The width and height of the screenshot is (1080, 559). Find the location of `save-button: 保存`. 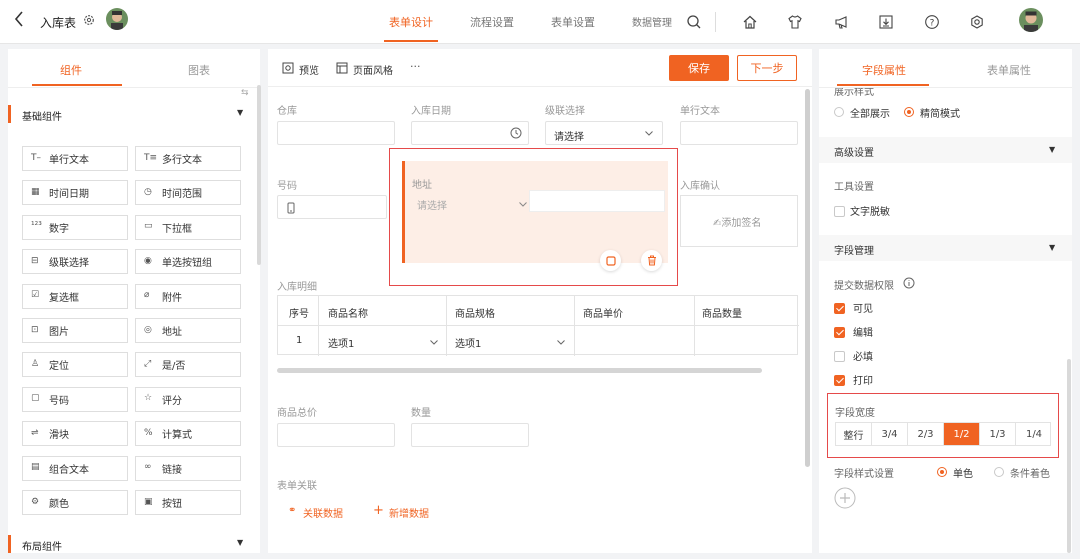

save-button: 保存 is located at coordinates (699, 68).